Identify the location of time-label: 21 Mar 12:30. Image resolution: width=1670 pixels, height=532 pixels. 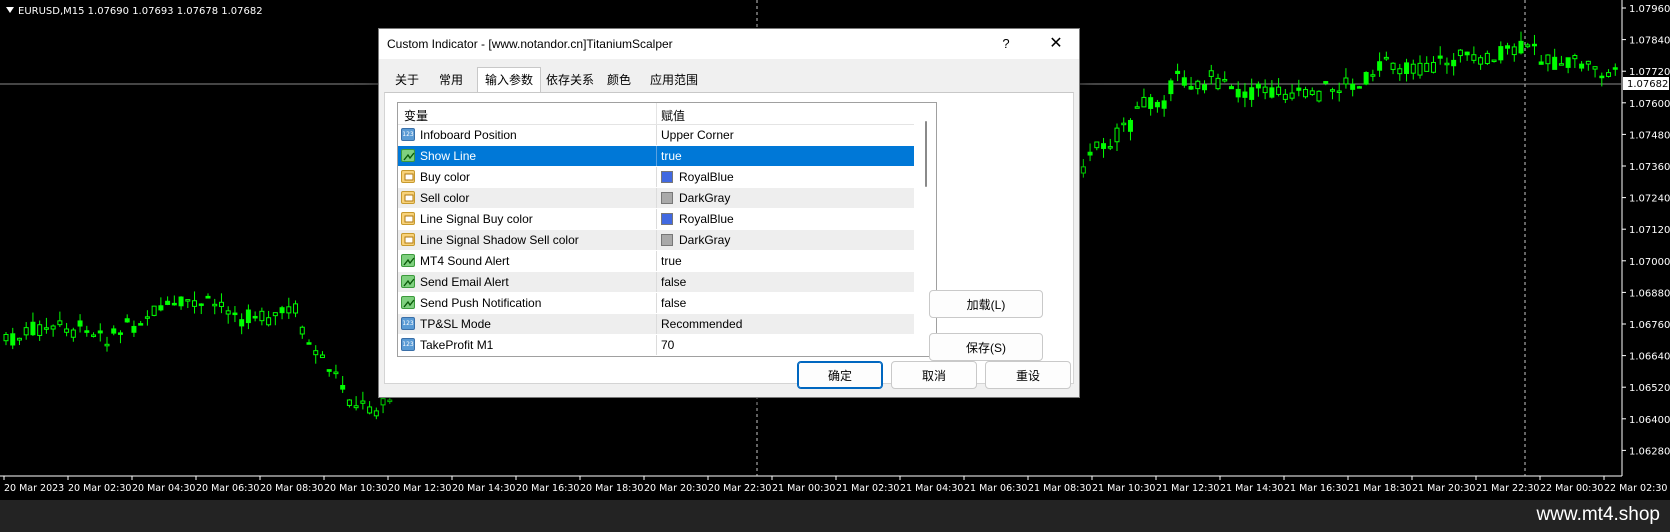
(1187, 488).